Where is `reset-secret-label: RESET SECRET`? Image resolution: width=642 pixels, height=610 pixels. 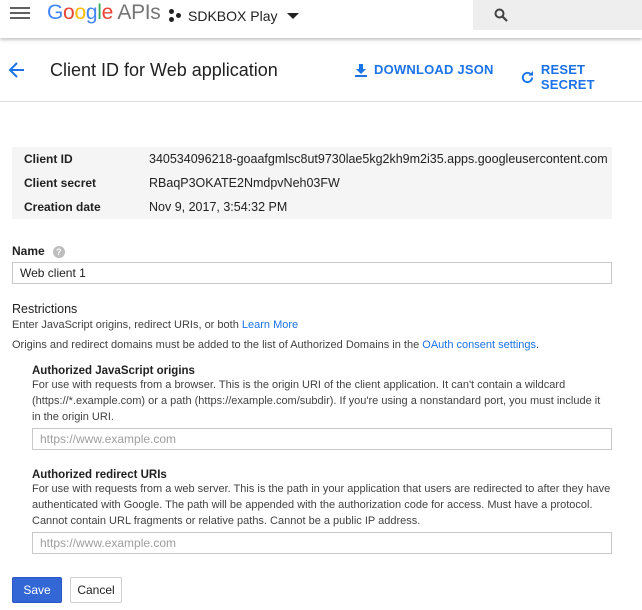
reset-secret-label: RESET SECRET is located at coordinates (567, 77).